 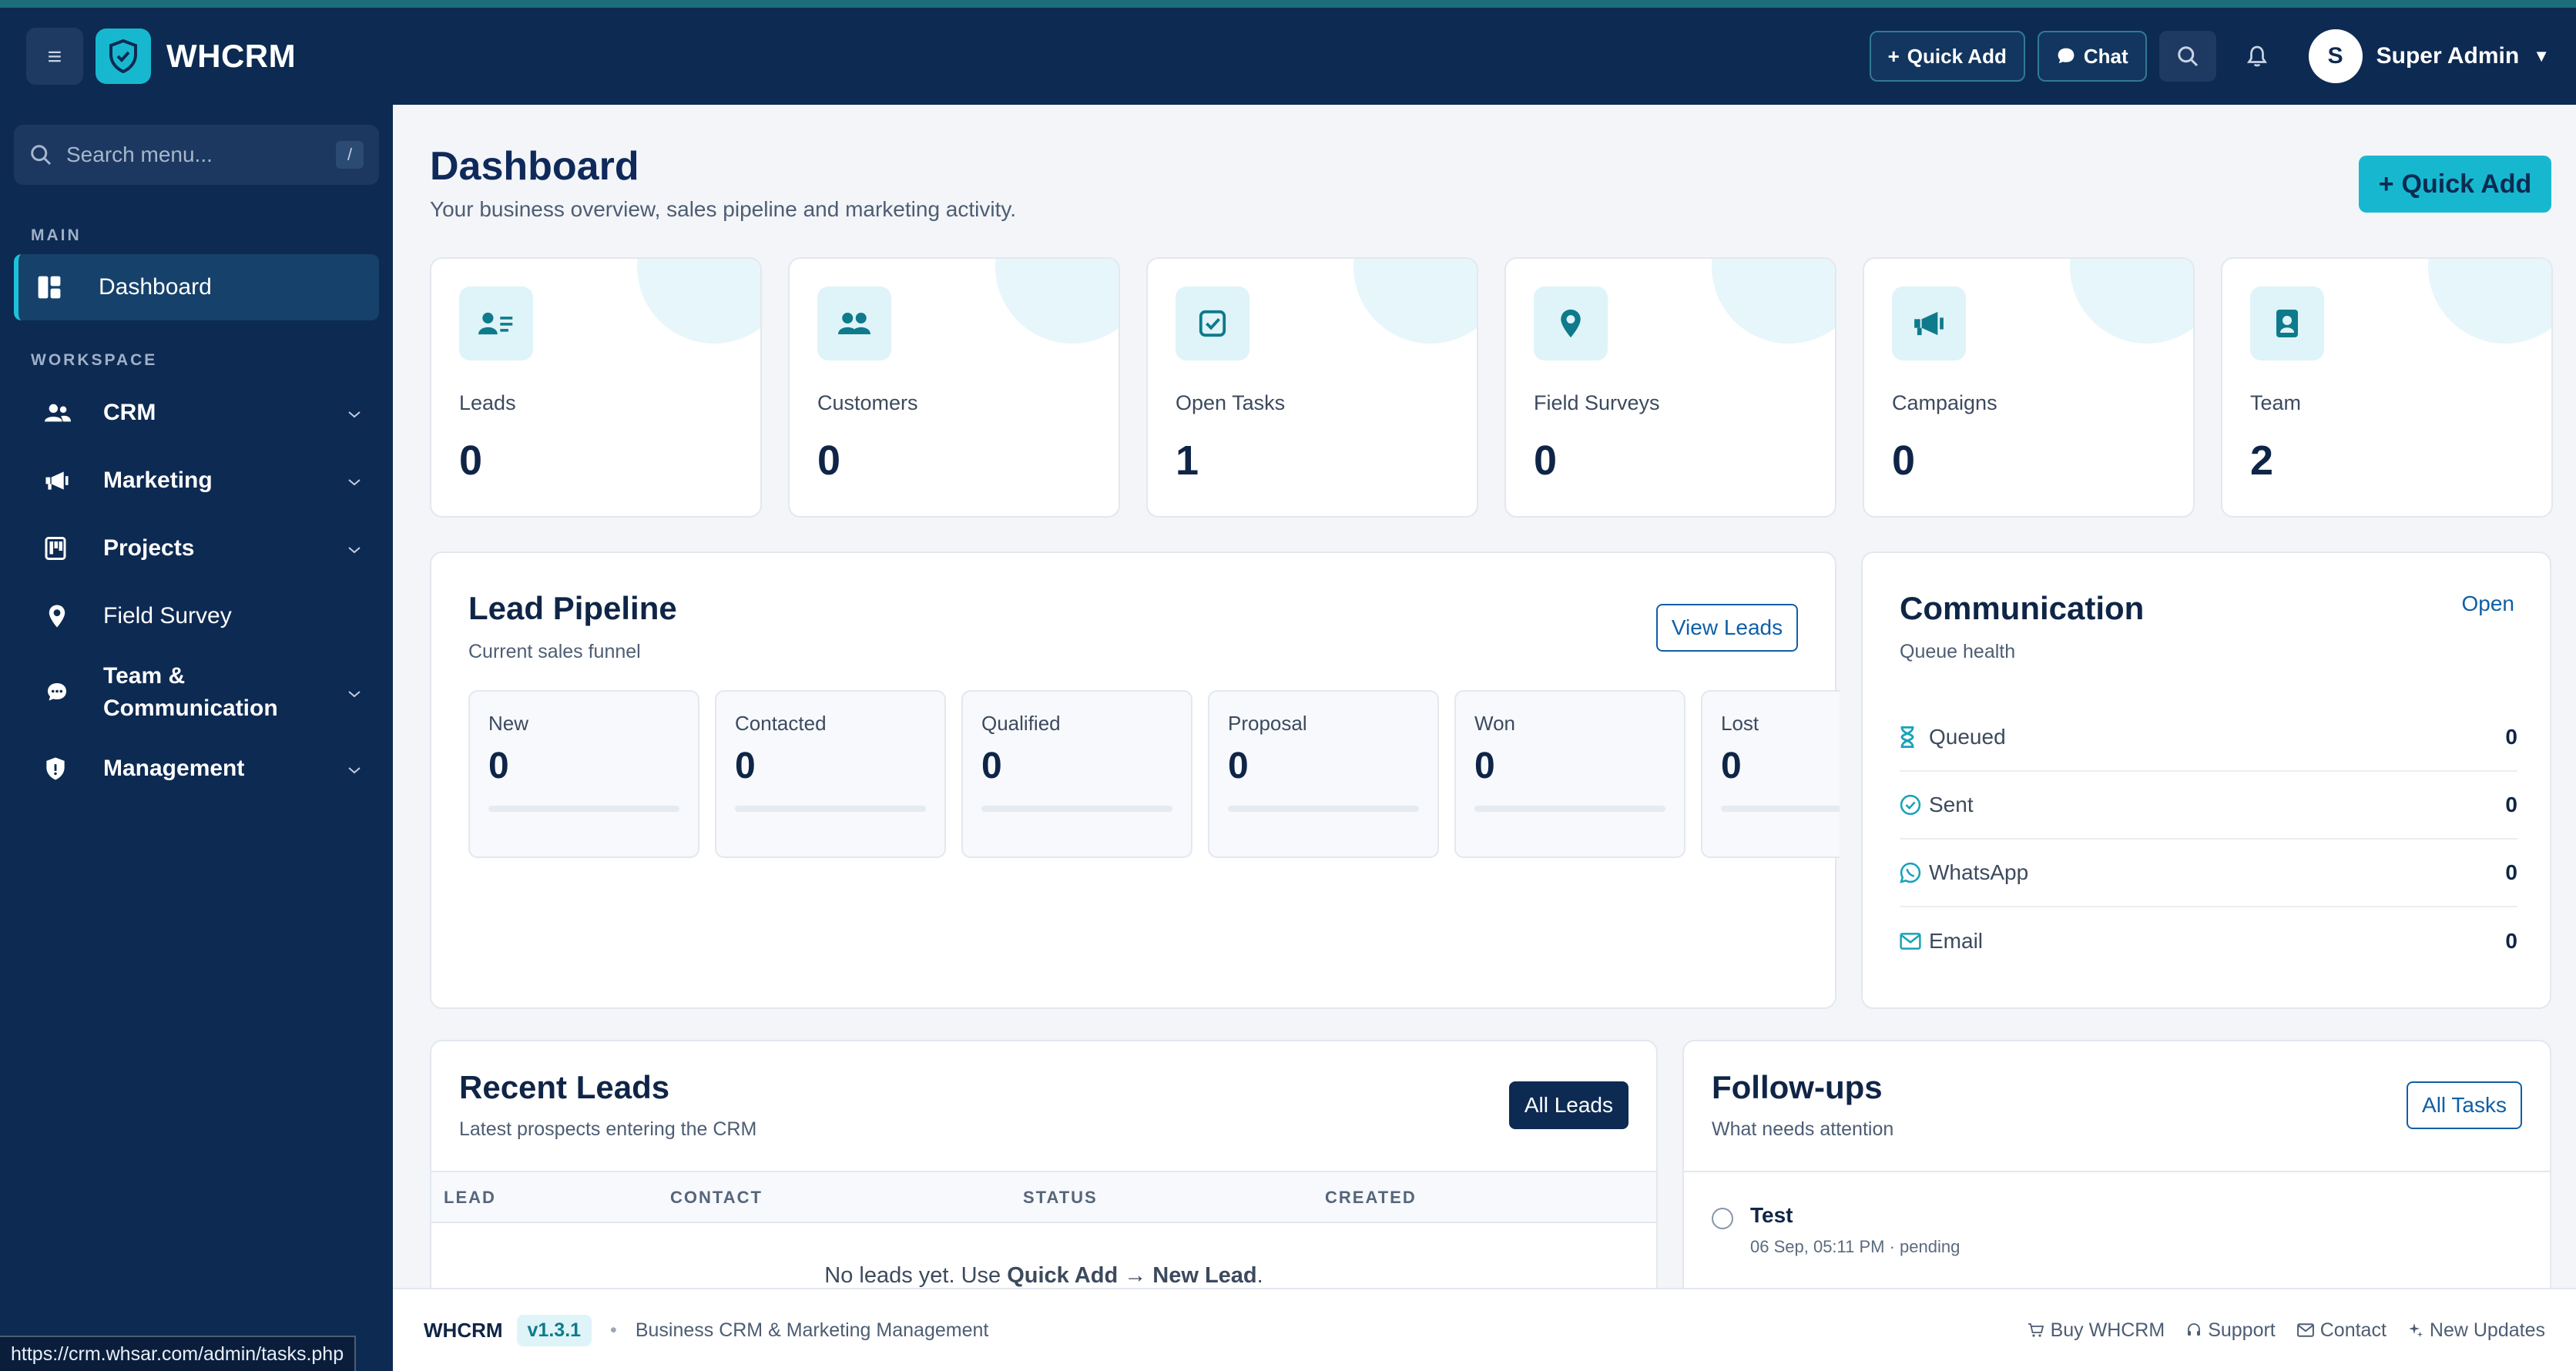 I want to click on search-shortcut-badge: /, so click(x=350, y=155).